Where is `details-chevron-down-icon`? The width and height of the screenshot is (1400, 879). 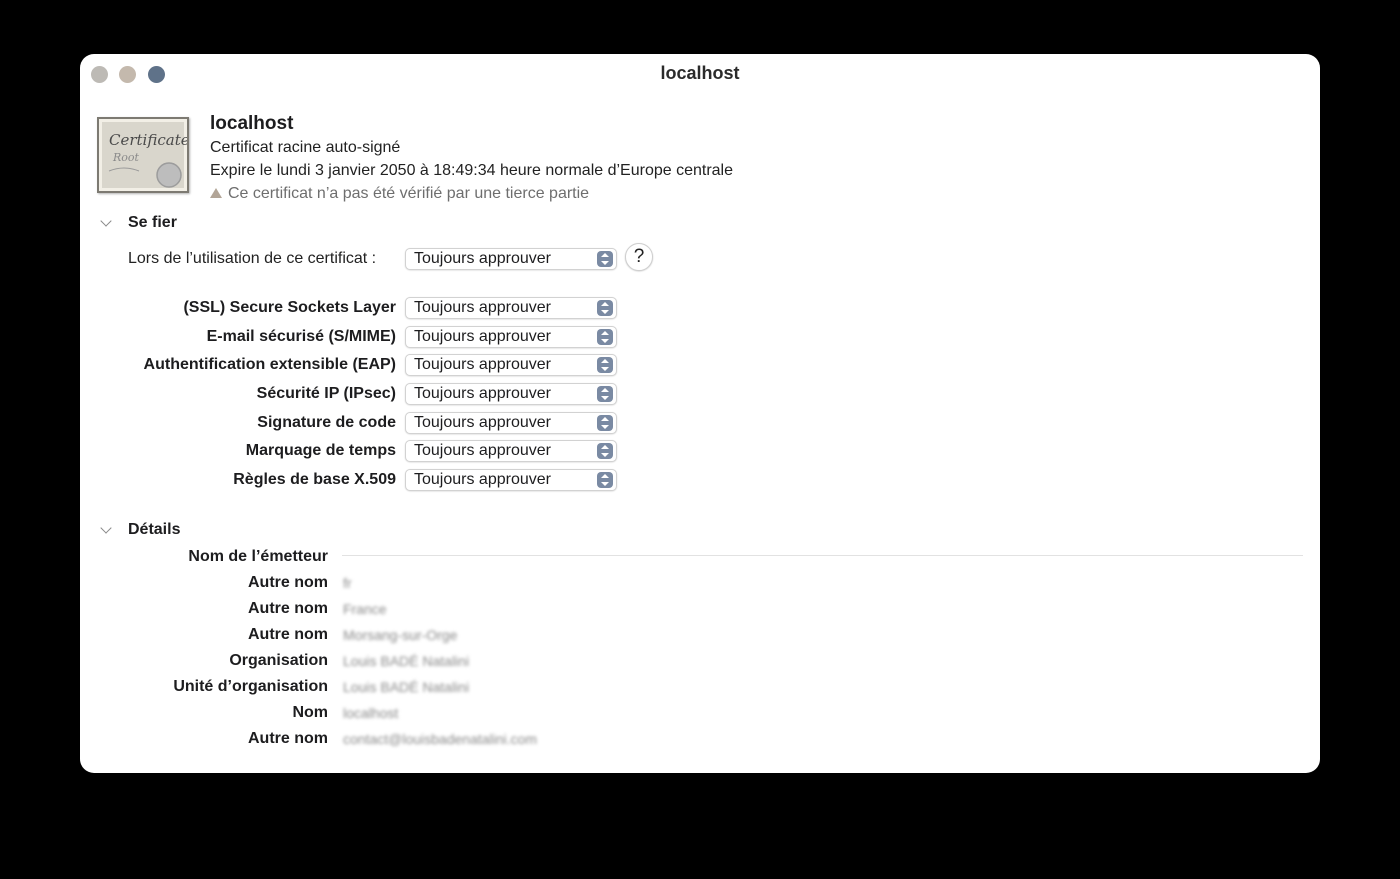 details-chevron-down-icon is located at coordinates (106, 528).